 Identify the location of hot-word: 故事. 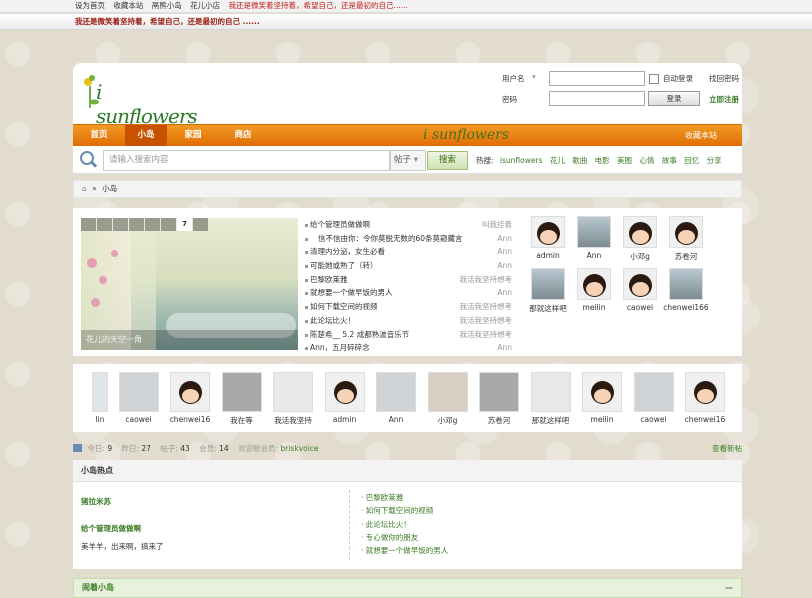
(669, 160).